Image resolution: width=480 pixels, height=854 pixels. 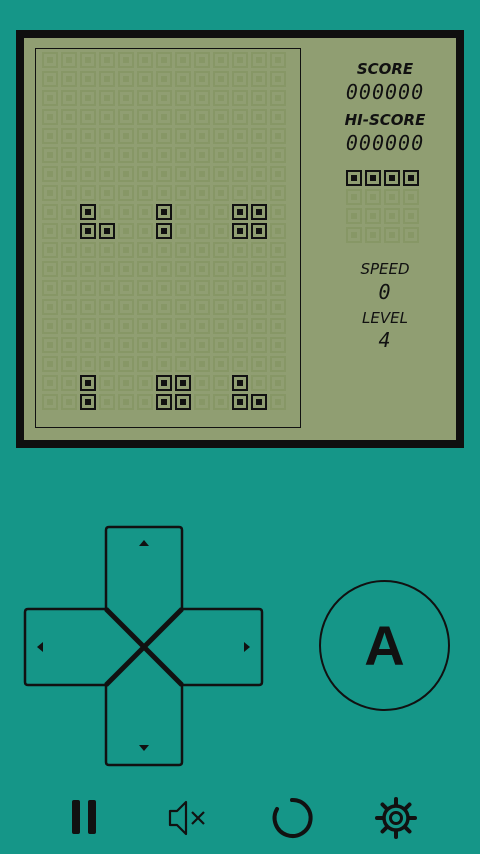 I want to click on dpad-down-button, so click(x=144, y=725).